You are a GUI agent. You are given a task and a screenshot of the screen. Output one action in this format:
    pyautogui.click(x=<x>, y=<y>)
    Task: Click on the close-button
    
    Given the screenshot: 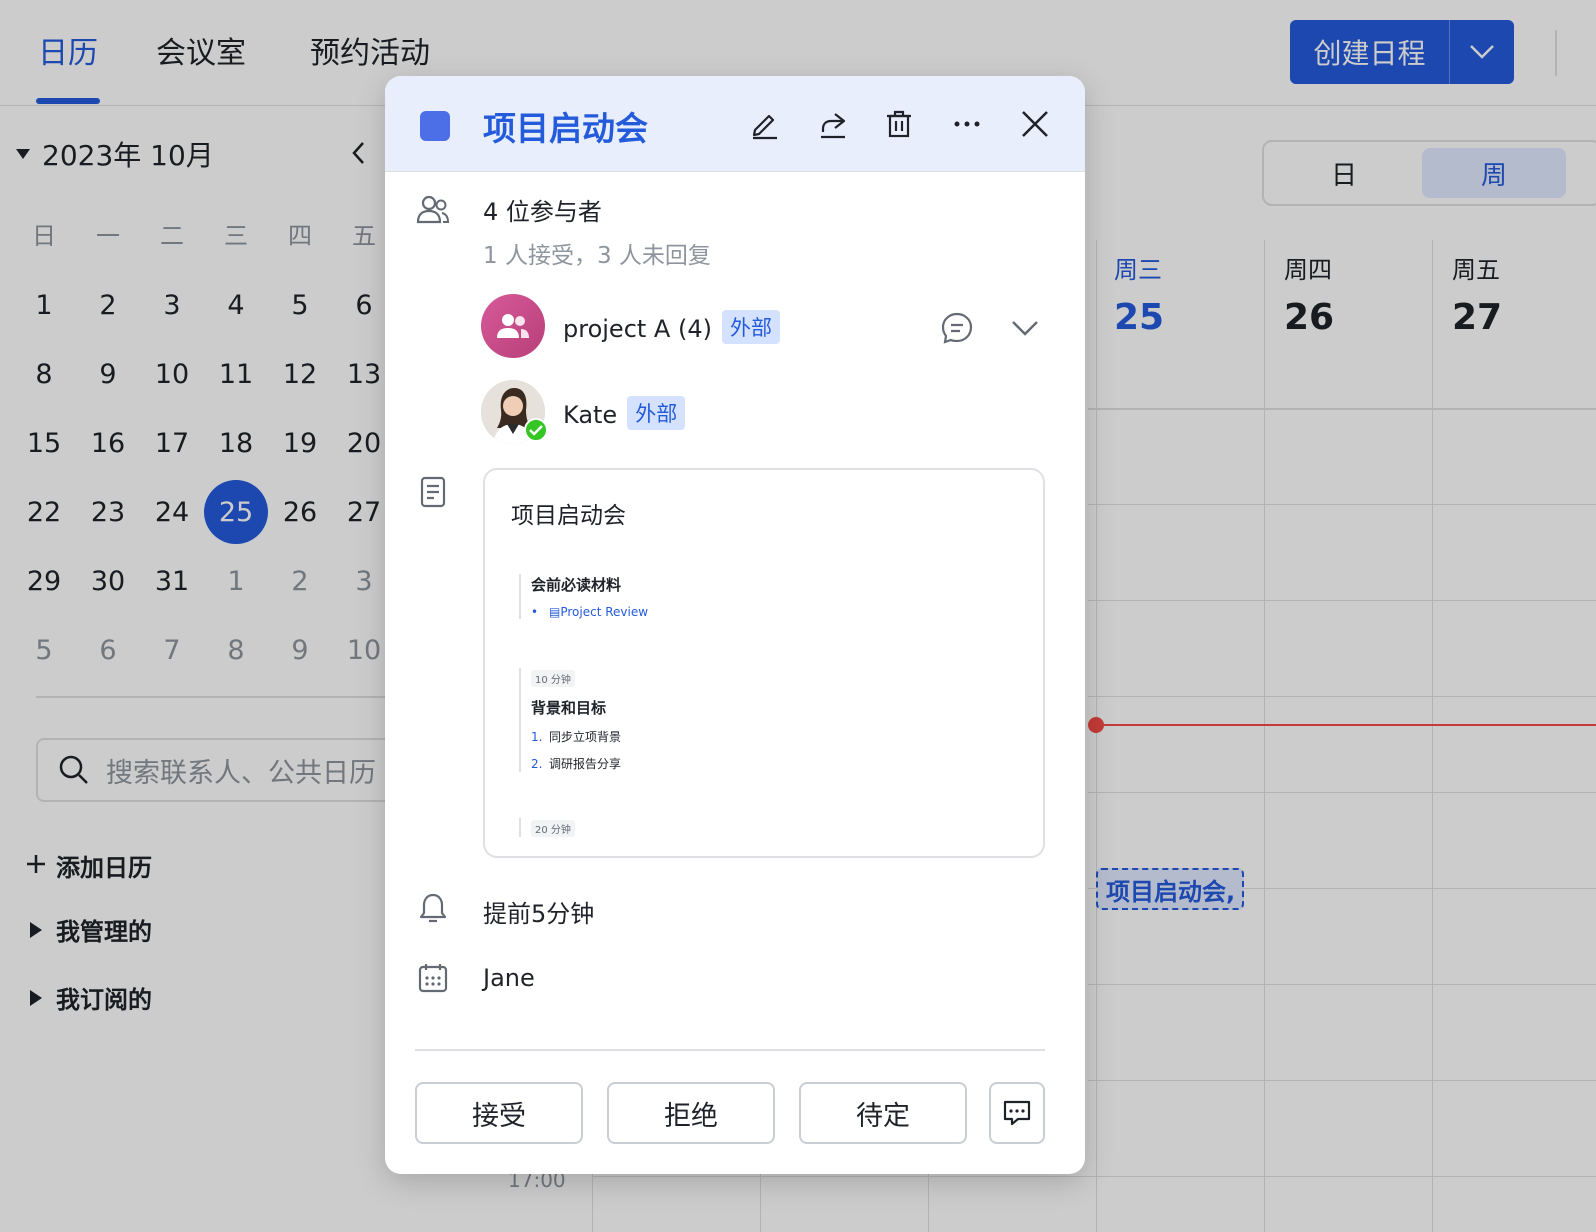 What is the action you would take?
    pyautogui.click(x=1035, y=124)
    